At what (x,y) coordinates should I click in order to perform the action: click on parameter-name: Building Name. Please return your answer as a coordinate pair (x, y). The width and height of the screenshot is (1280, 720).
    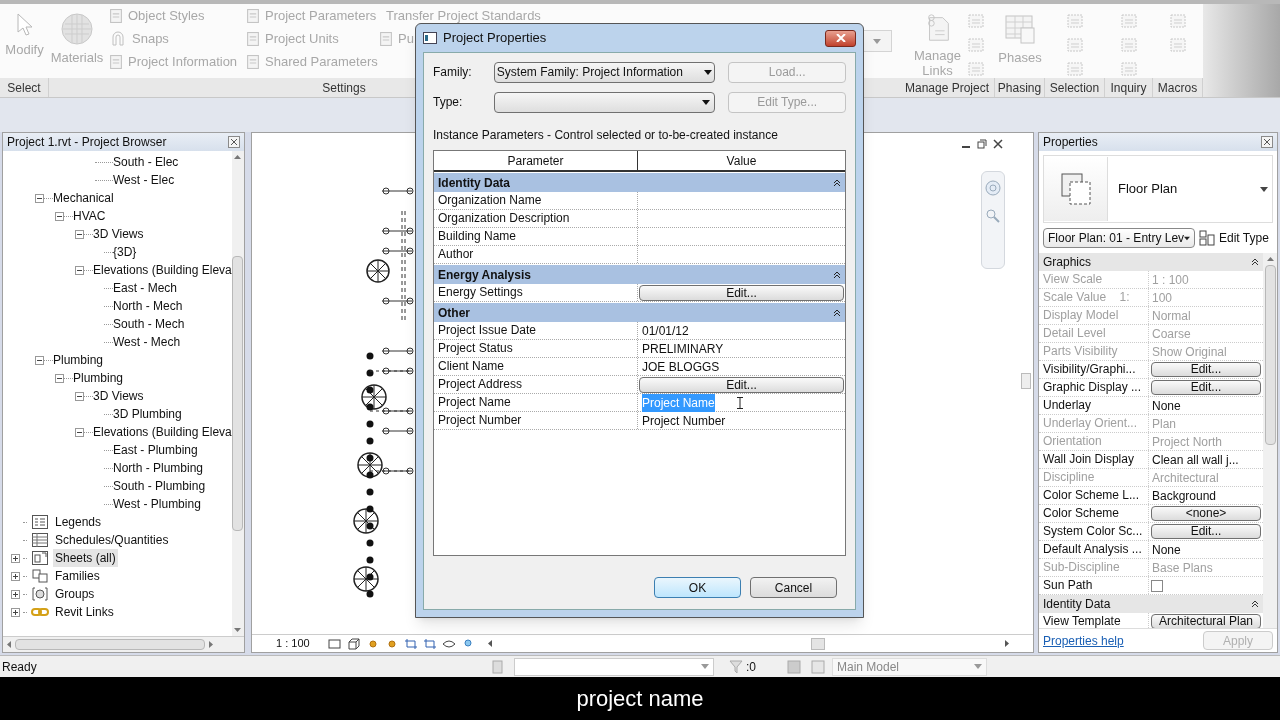
    Looking at the image, I should click on (536, 236).